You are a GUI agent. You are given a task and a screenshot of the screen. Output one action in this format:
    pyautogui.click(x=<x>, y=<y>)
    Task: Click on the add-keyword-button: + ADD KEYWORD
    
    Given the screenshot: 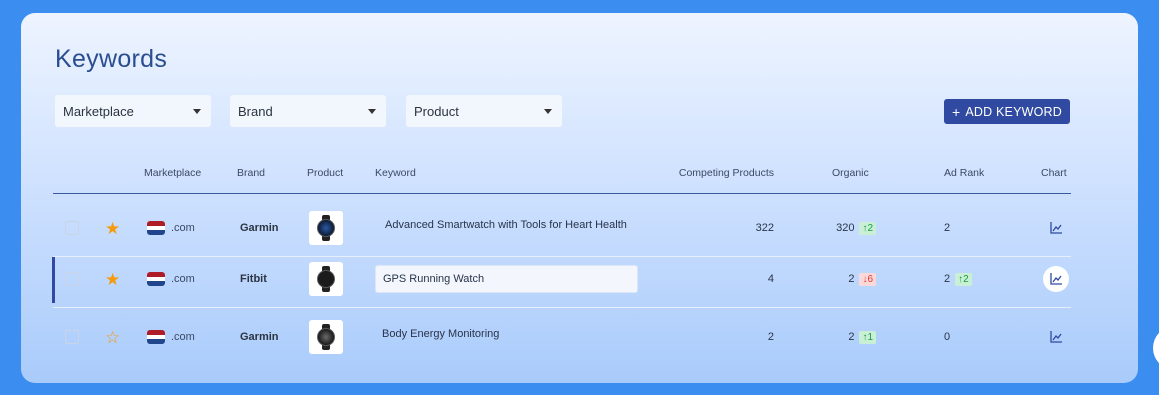 What is the action you would take?
    pyautogui.click(x=1007, y=111)
    